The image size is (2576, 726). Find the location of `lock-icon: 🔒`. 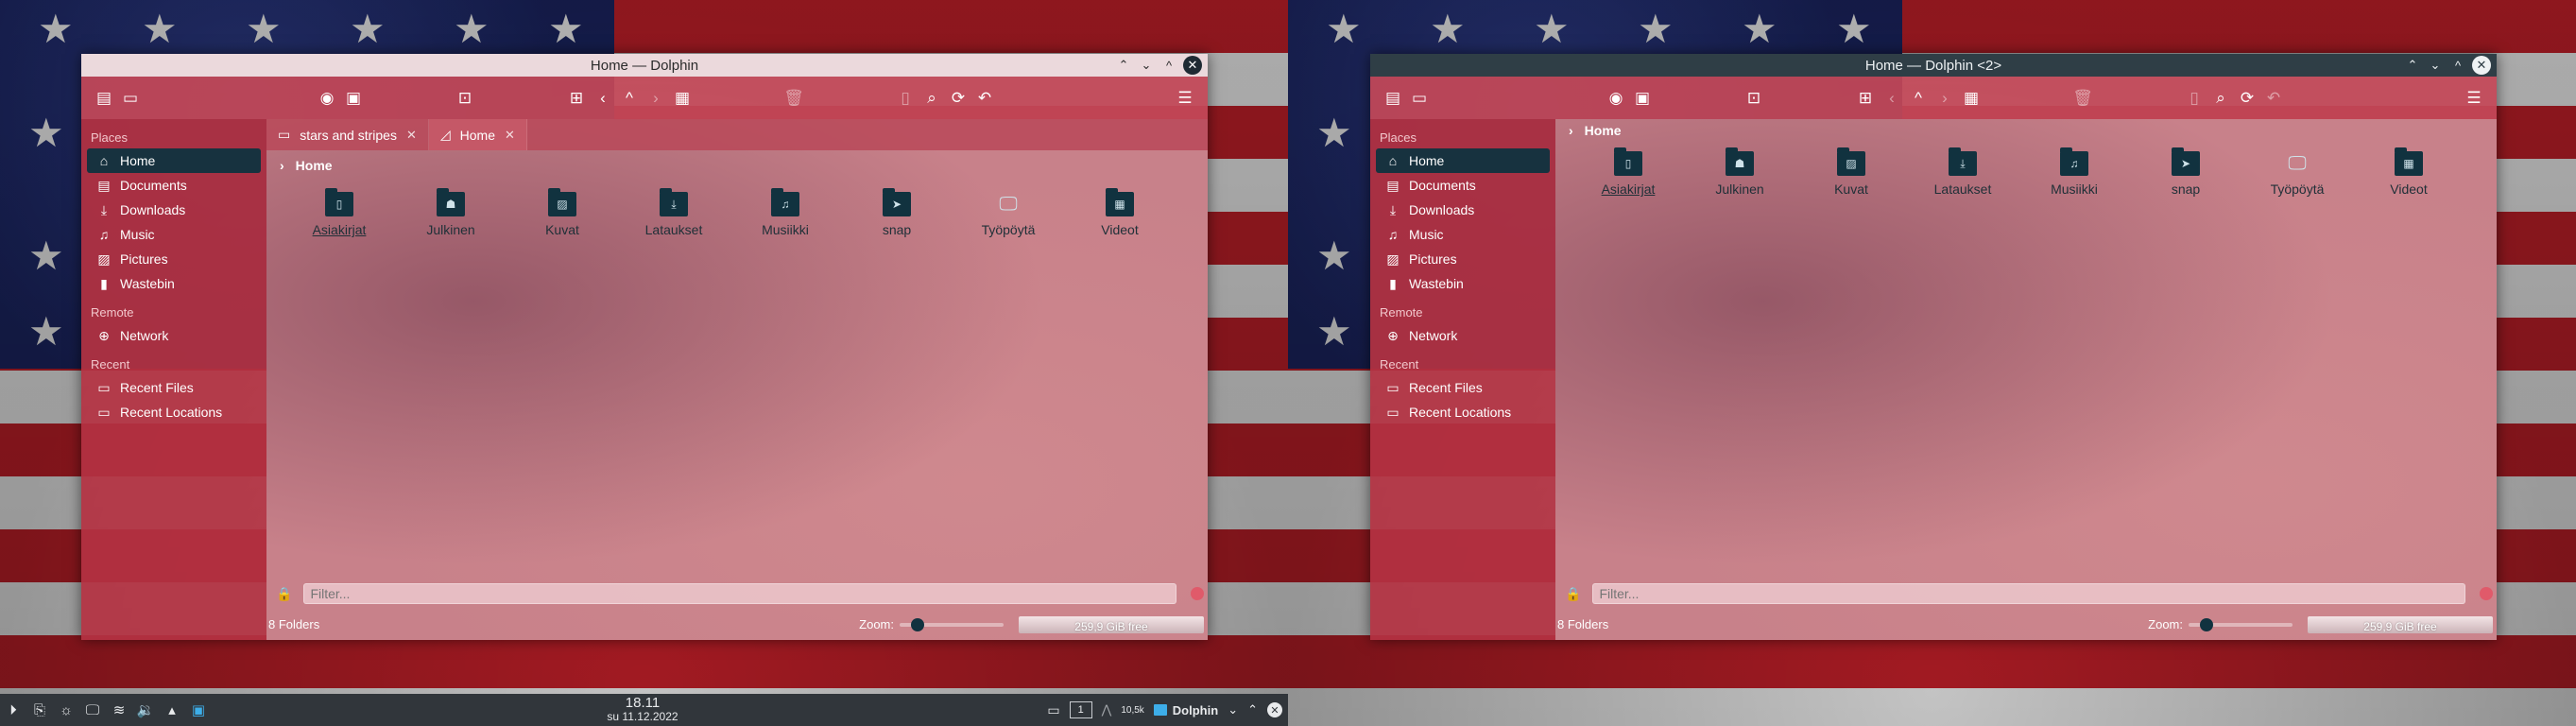

lock-icon: 🔒 is located at coordinates (1573, 594).